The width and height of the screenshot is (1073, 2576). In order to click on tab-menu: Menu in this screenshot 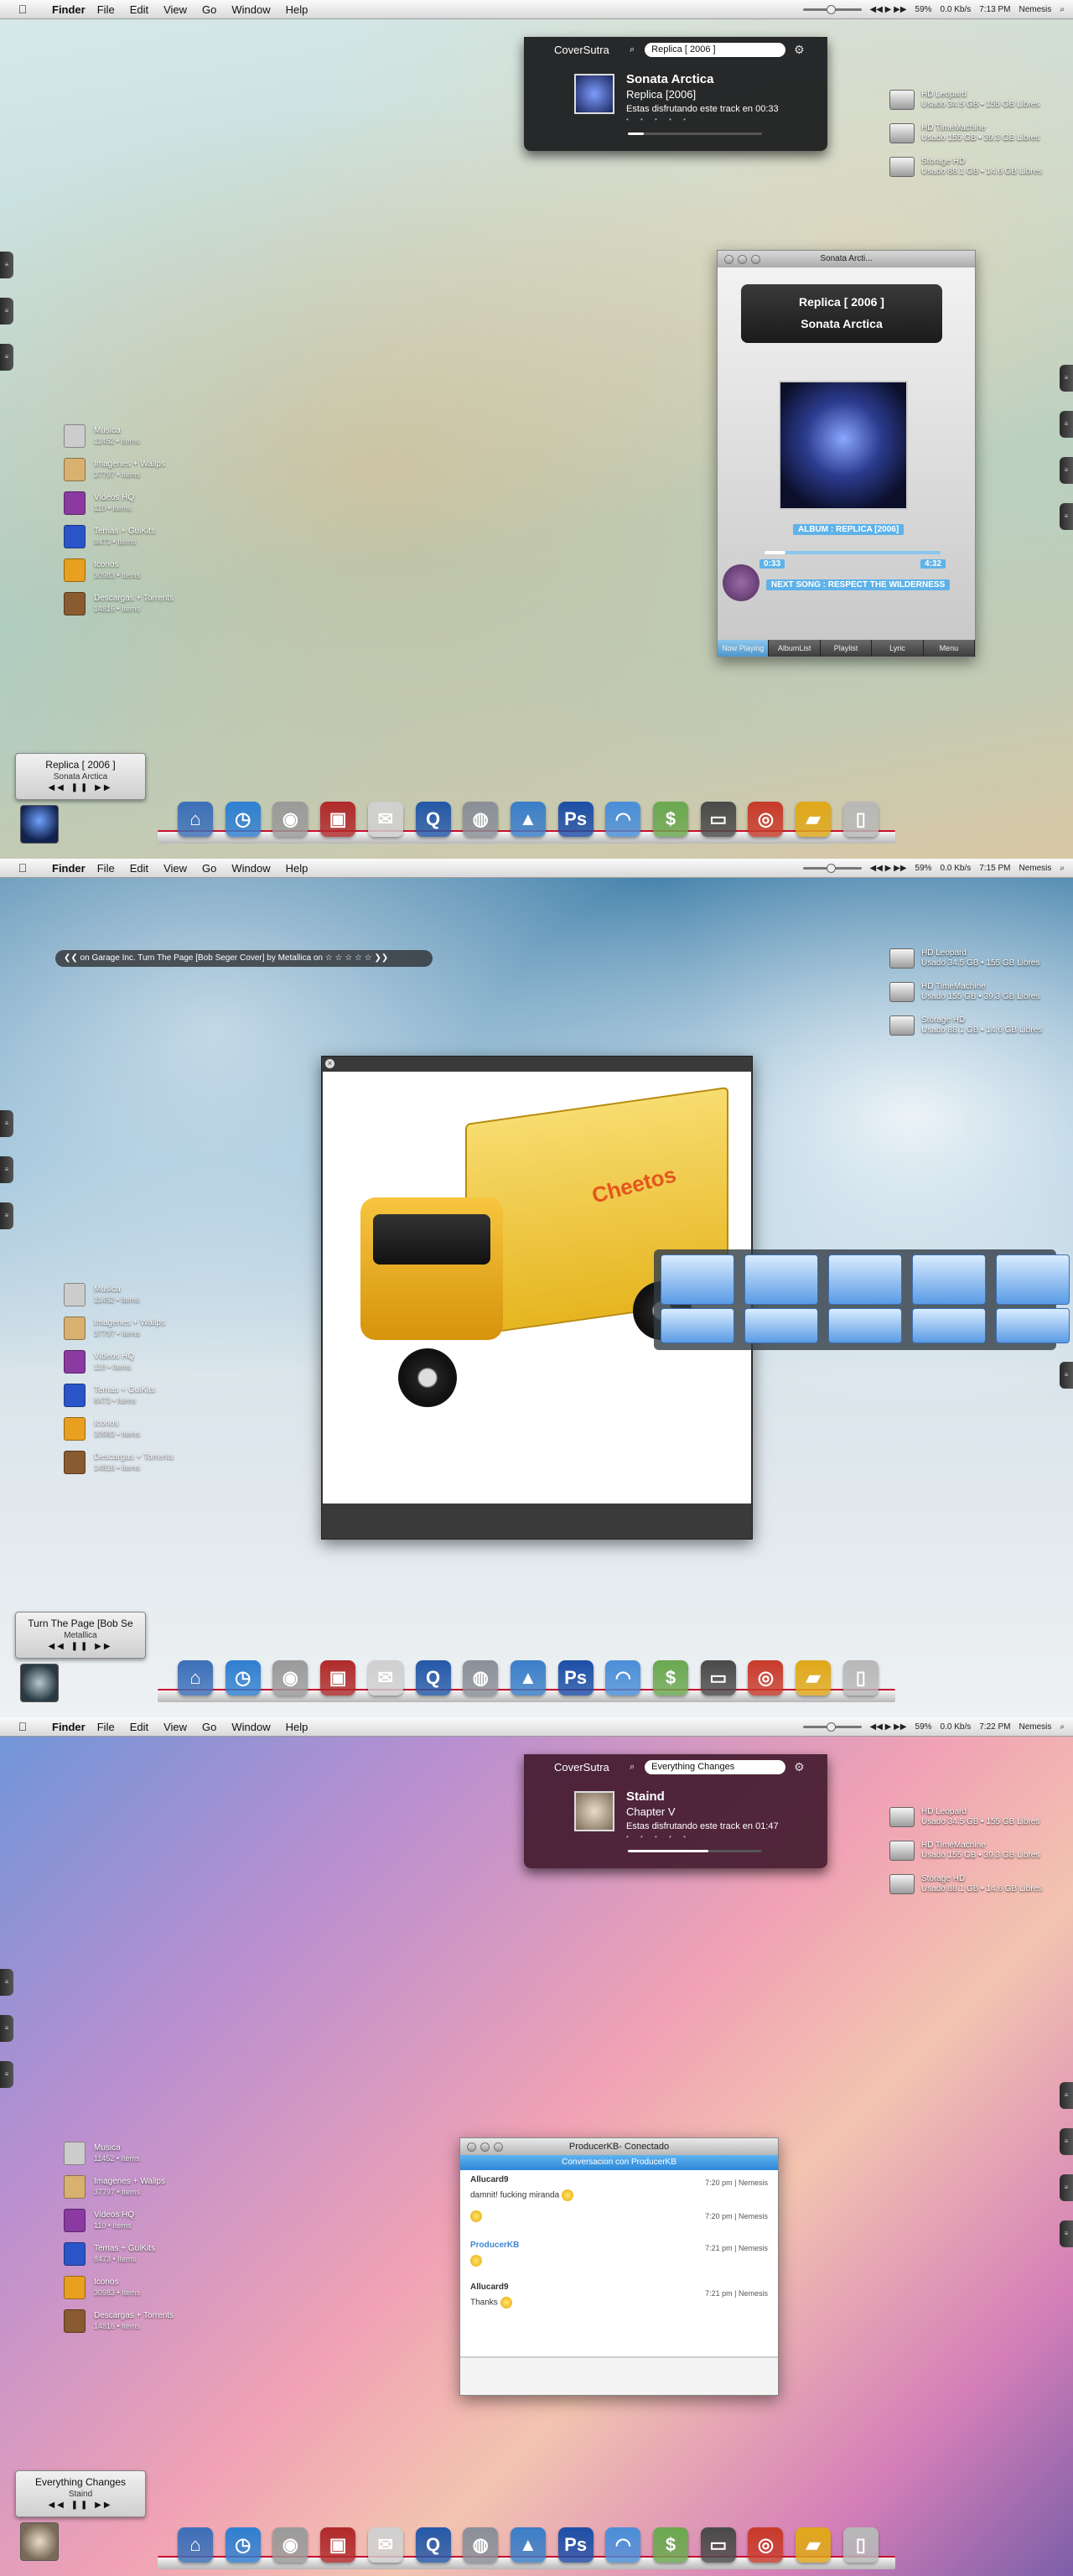, I will do `click(950, 648)`.